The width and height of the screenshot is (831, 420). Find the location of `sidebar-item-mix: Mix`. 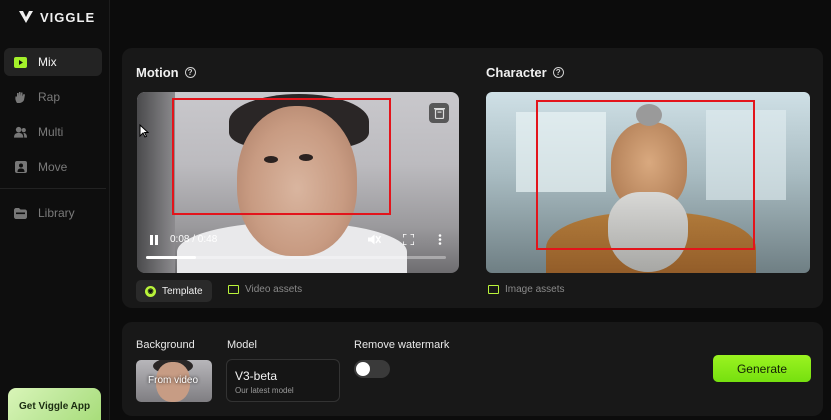

sidebar-item-mix: Mix is located at coordinates (53, 62).